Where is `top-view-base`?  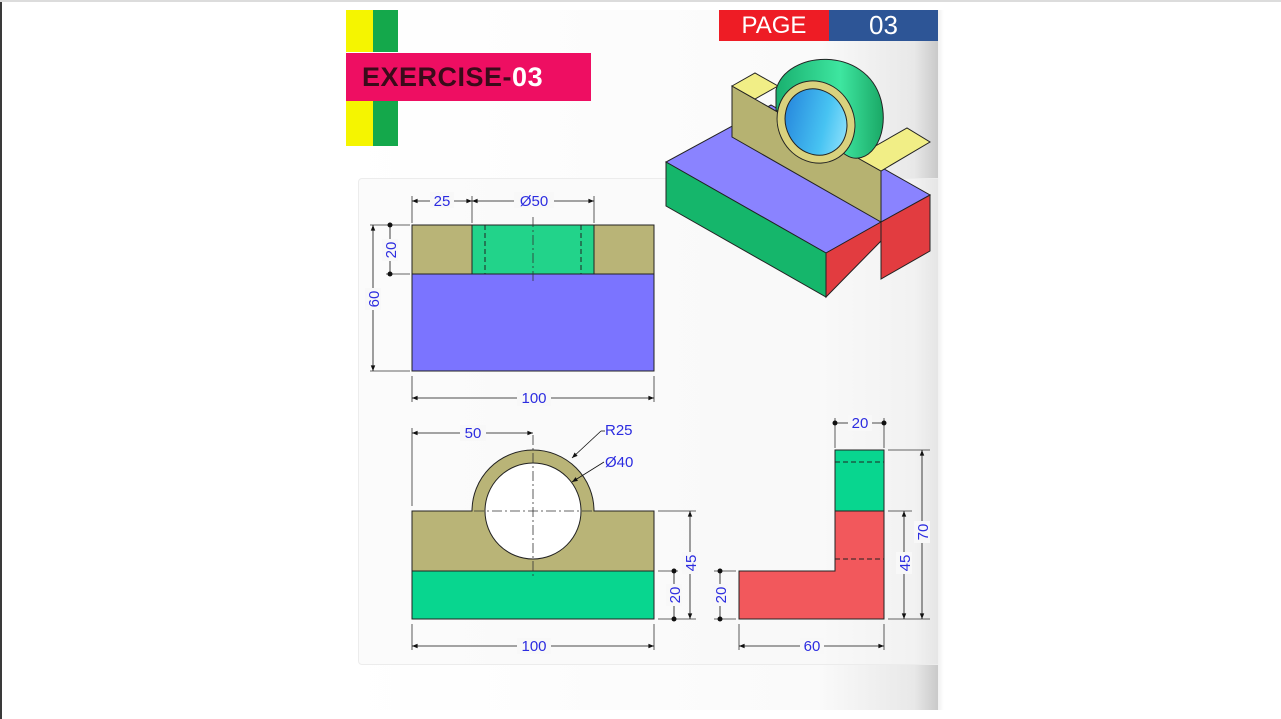 top-view-base is located at coordinates (533, 322).